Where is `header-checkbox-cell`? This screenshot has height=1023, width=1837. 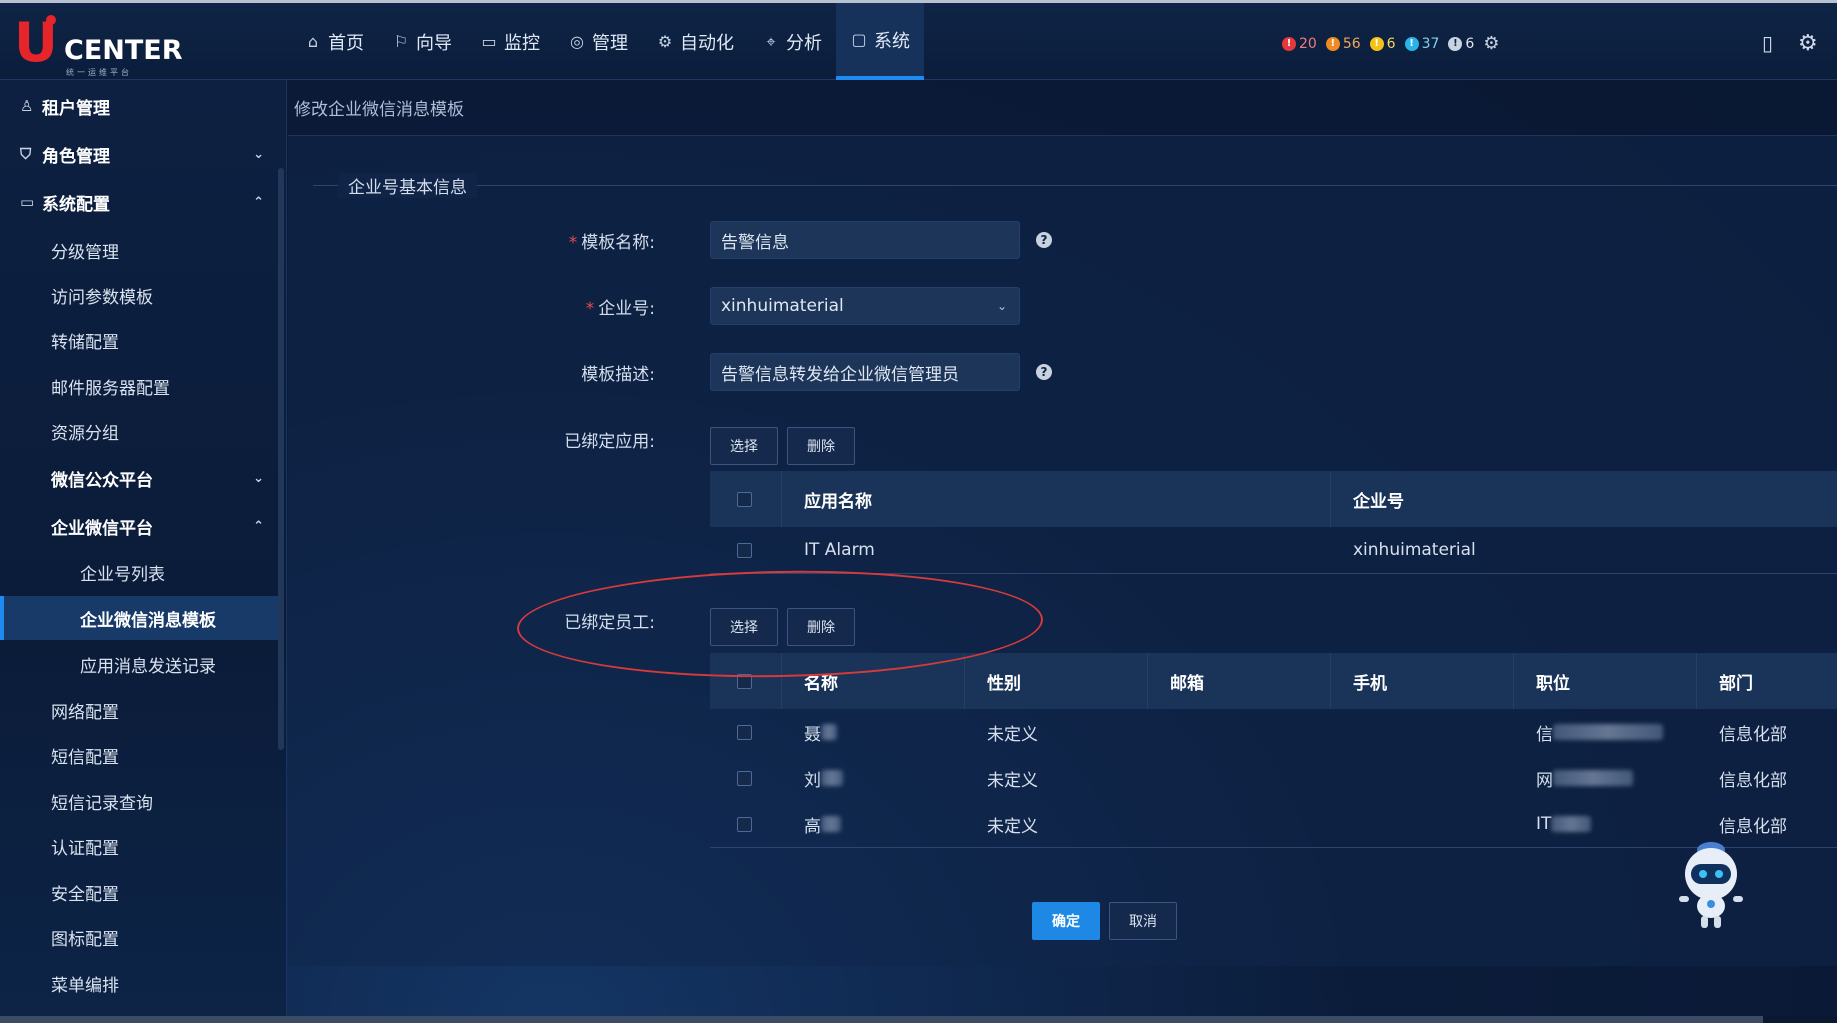 header-checkbox-cell is located at coordinates (746, 681).